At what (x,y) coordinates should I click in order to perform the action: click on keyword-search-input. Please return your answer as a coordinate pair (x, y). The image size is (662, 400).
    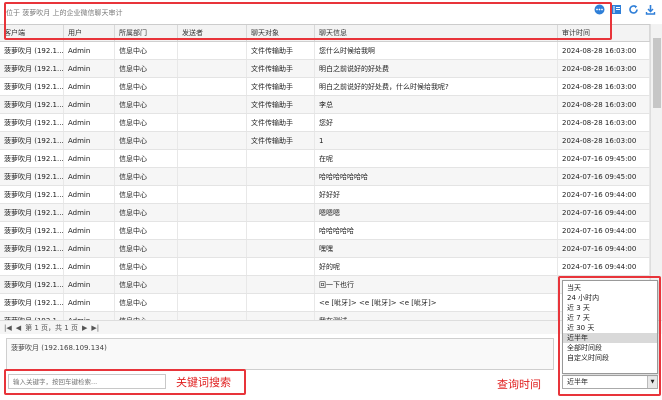
    Looking at the image, I should click on (87, 381).